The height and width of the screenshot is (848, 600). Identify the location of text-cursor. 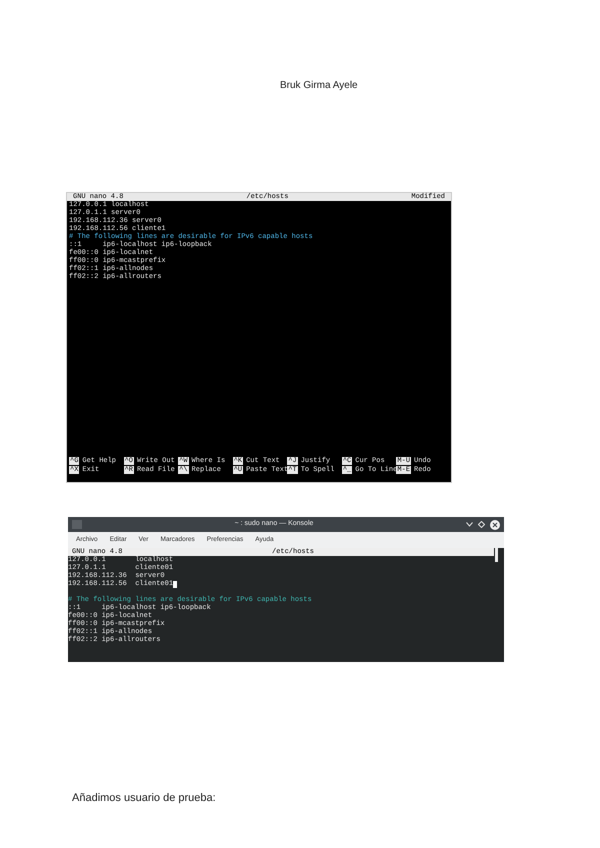
(175, 584).